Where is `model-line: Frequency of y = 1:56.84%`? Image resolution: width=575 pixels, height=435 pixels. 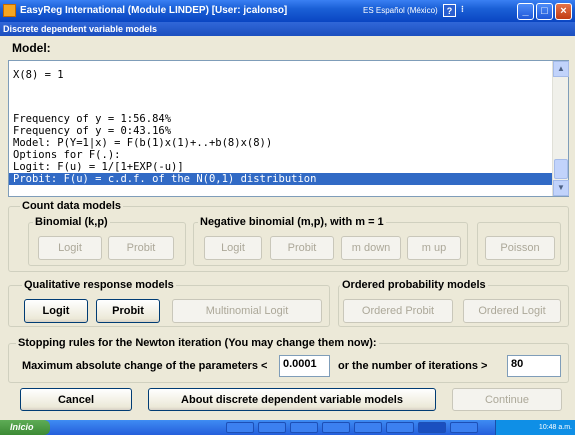 model-line: Frequency of y = 1:56.84% is located at coordinates (92, 119).